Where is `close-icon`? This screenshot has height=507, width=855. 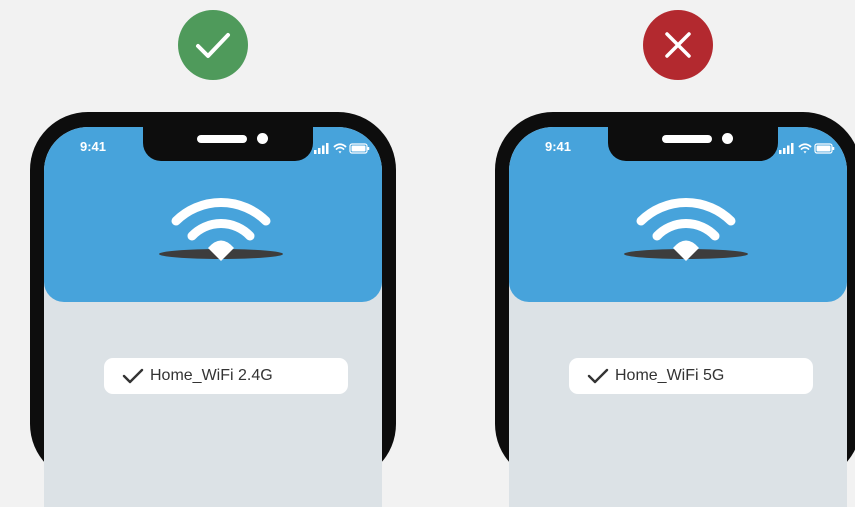
close-icon is located at coordinates (678, 45).